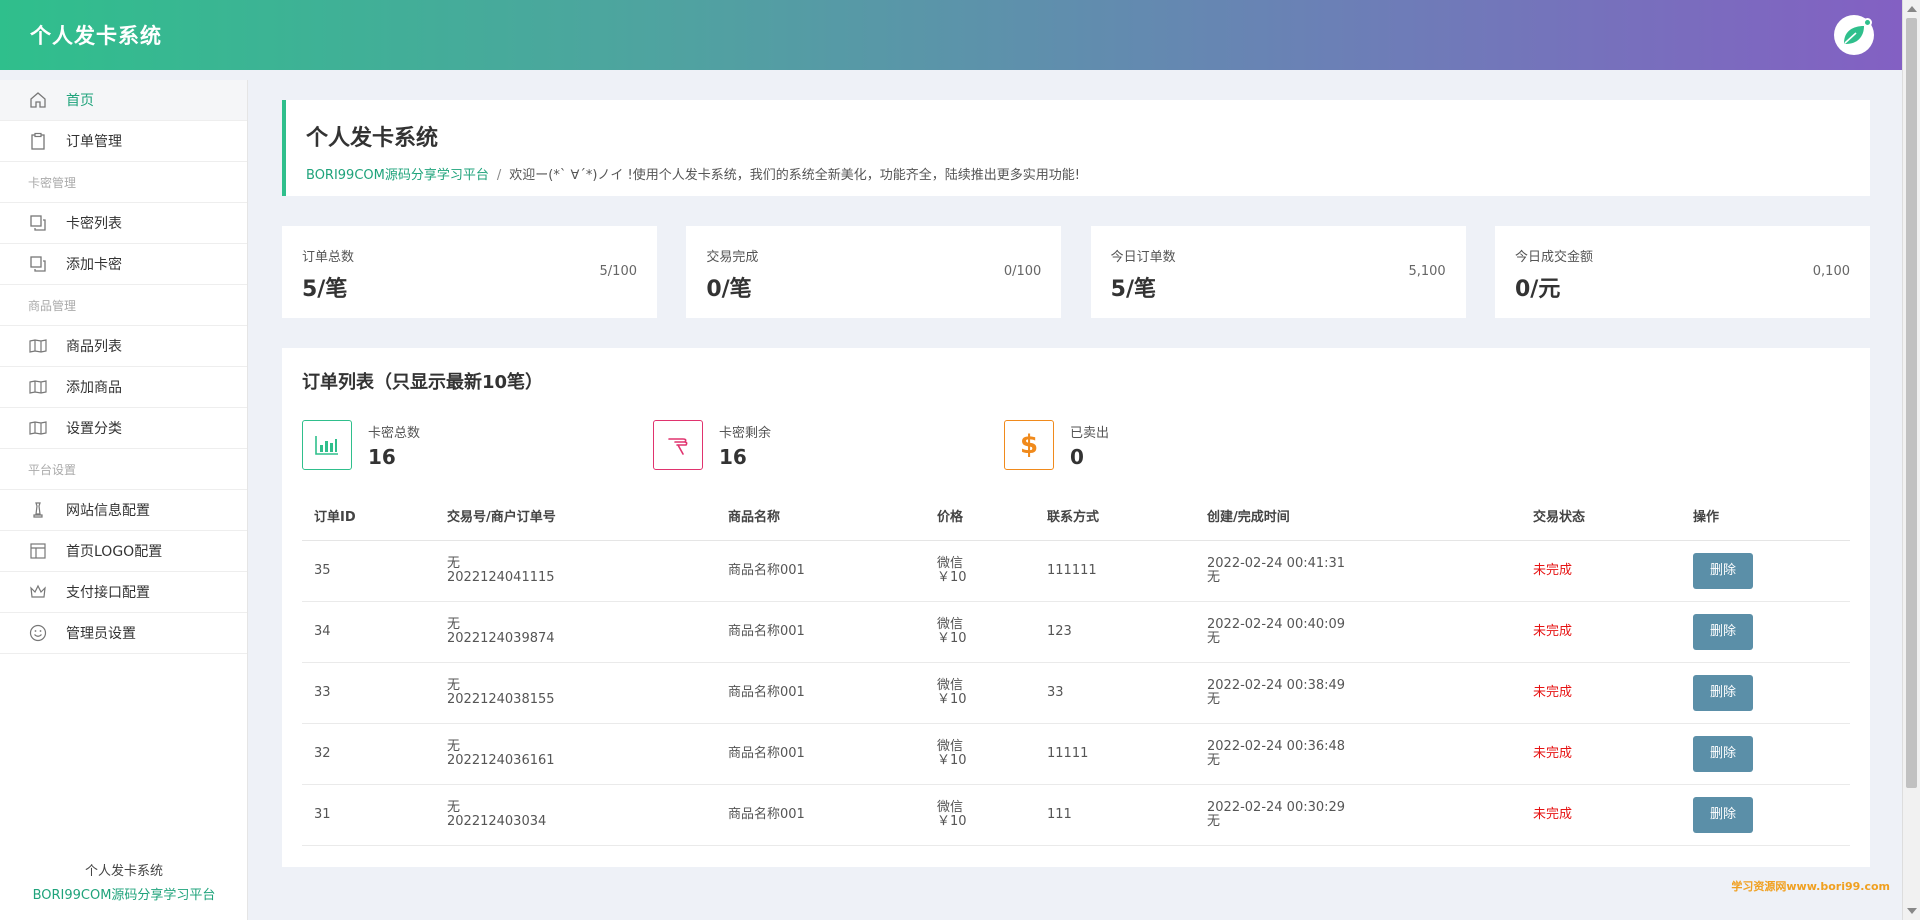 This screenshot has width=1920, height=920. What do you see at coordinates (1537, 289) in the screenshot?
I see `stat-value: 0/元` at bounding box center [1537, 289].